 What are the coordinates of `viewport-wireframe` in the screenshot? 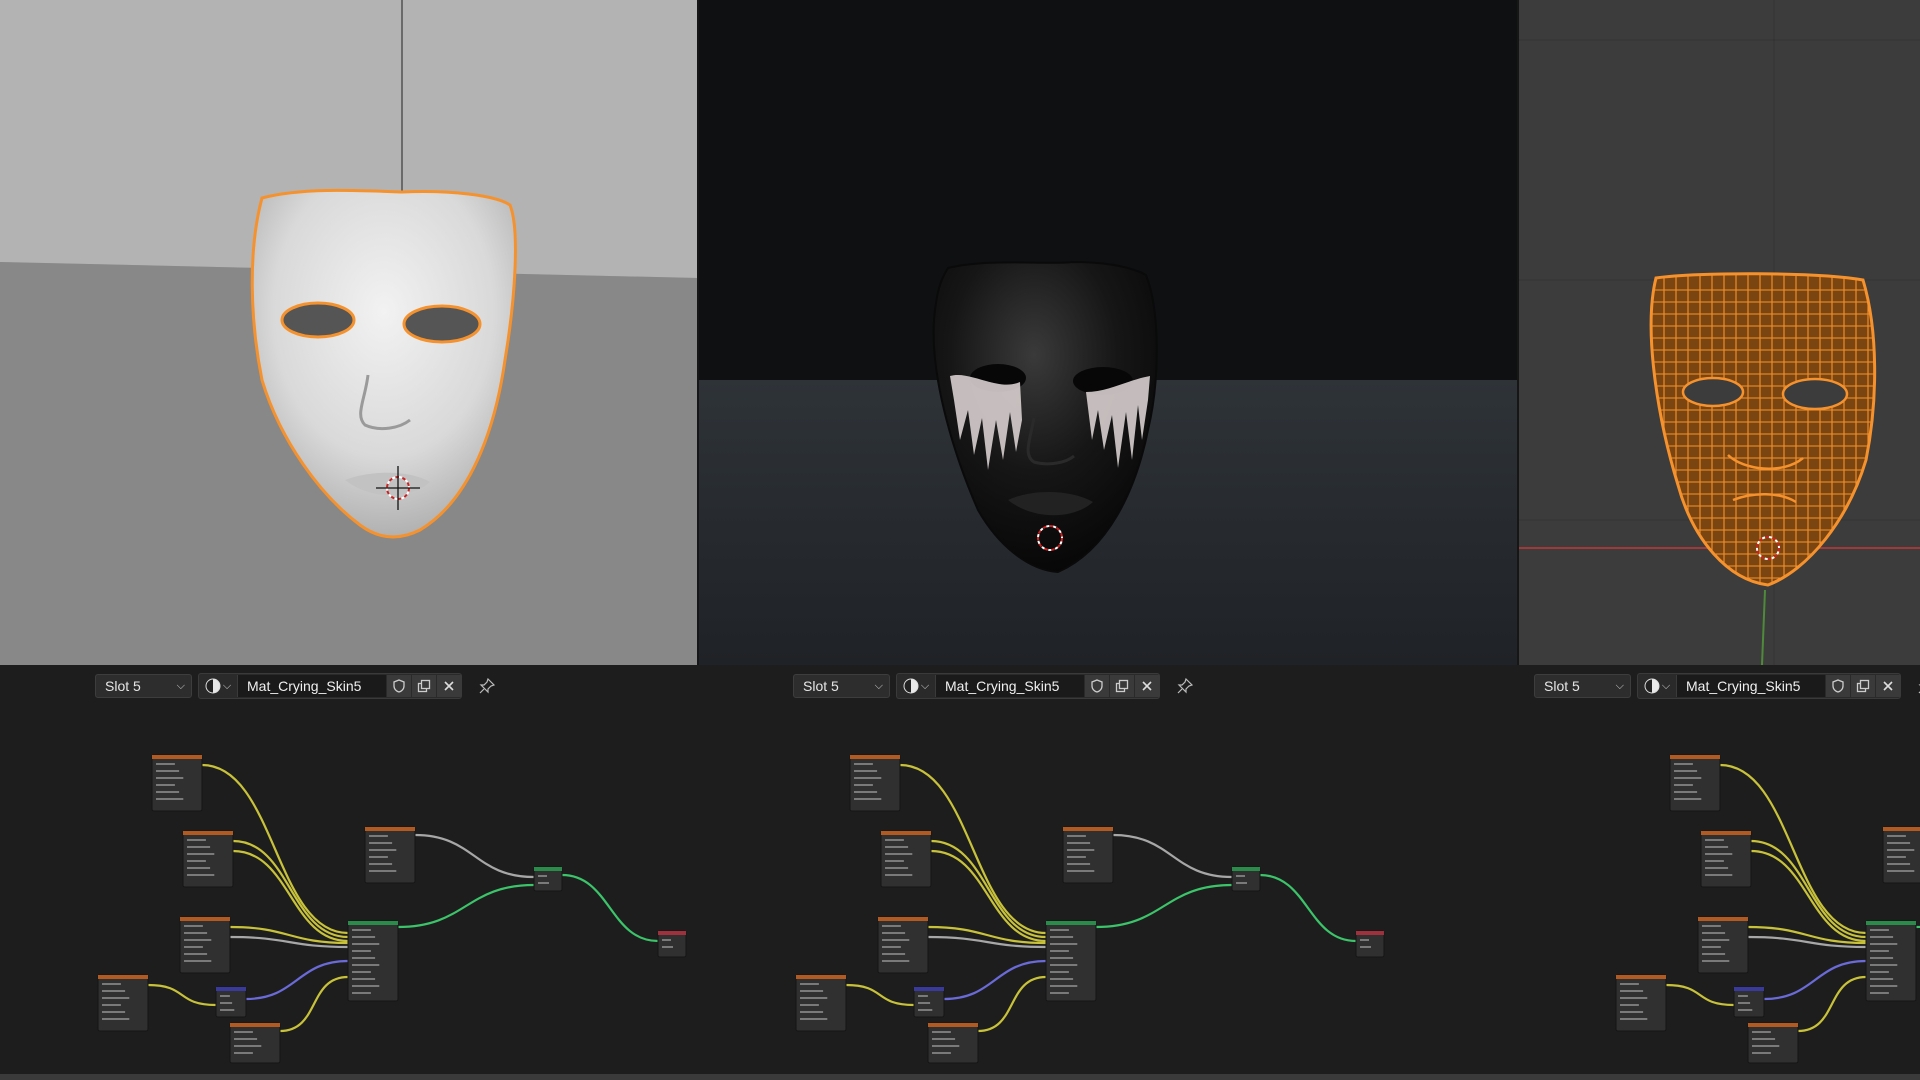 It's located at (1719, 332).